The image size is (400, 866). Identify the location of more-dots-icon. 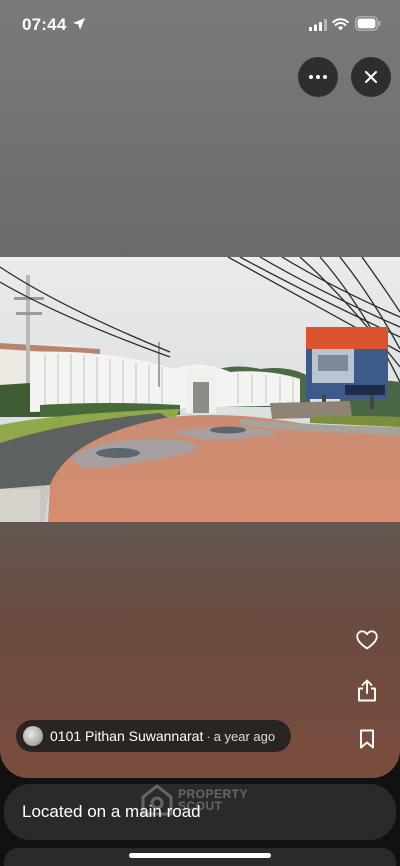
(318, 77).